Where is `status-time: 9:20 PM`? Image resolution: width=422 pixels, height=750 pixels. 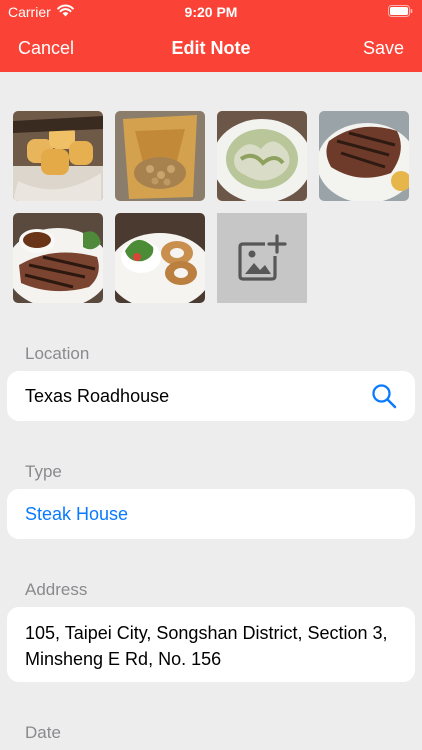 status-time: 9:20 PM is located at coordinates (211, 12).